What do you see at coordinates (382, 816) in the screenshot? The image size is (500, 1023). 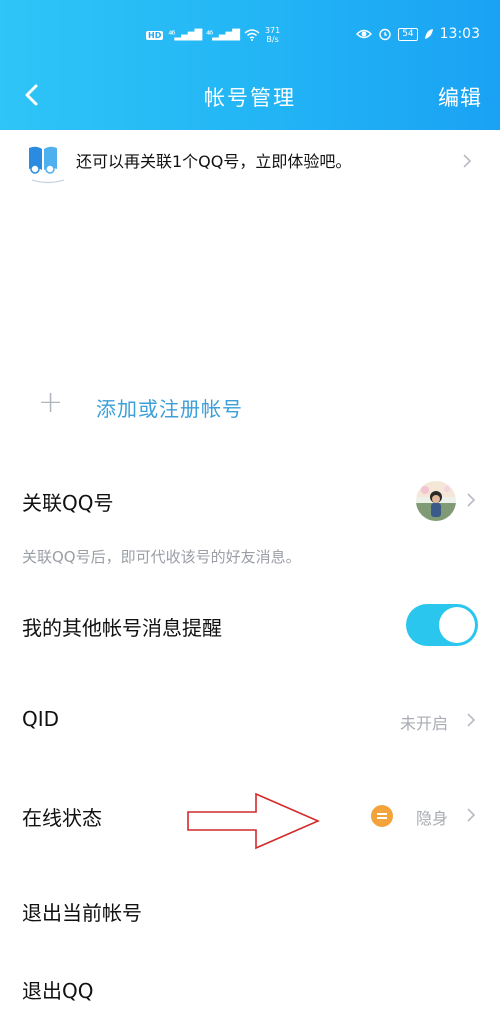 I see `invisible-status-icon` at bounding box center [382, 816].